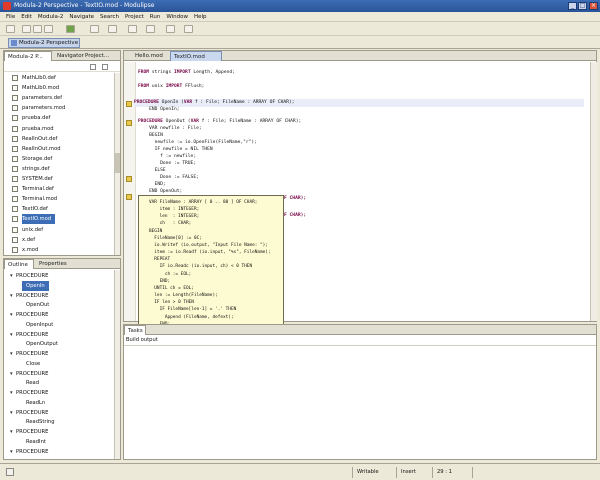 The image size is (600, 480). I want to click on outline-item: ReadString, so click(40, 422).